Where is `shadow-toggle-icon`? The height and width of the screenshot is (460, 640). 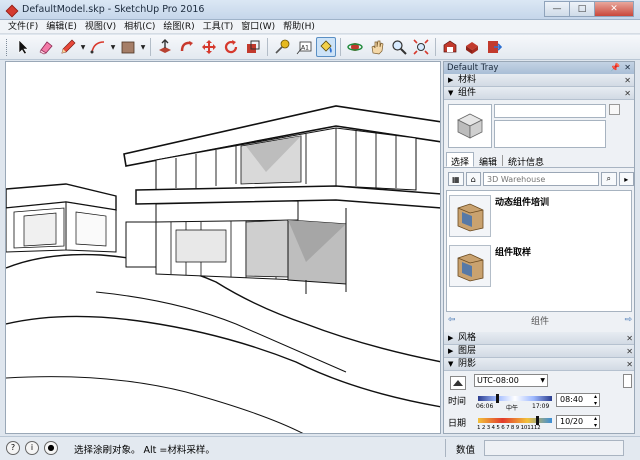 shadow-toggle-icon is located at coordinates (458, 383).